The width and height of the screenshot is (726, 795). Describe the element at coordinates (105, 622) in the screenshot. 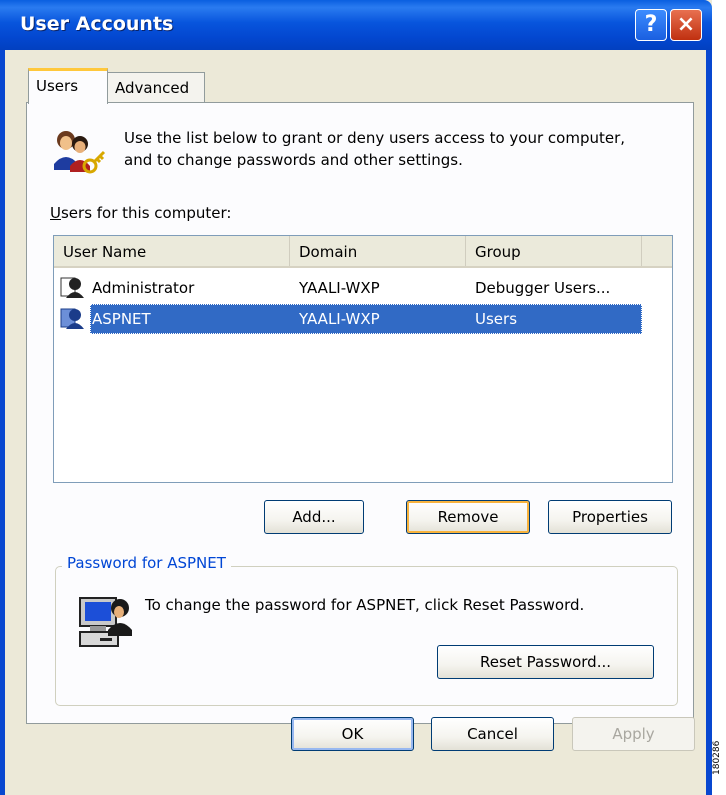

I see `computer-user-icon` at that location.